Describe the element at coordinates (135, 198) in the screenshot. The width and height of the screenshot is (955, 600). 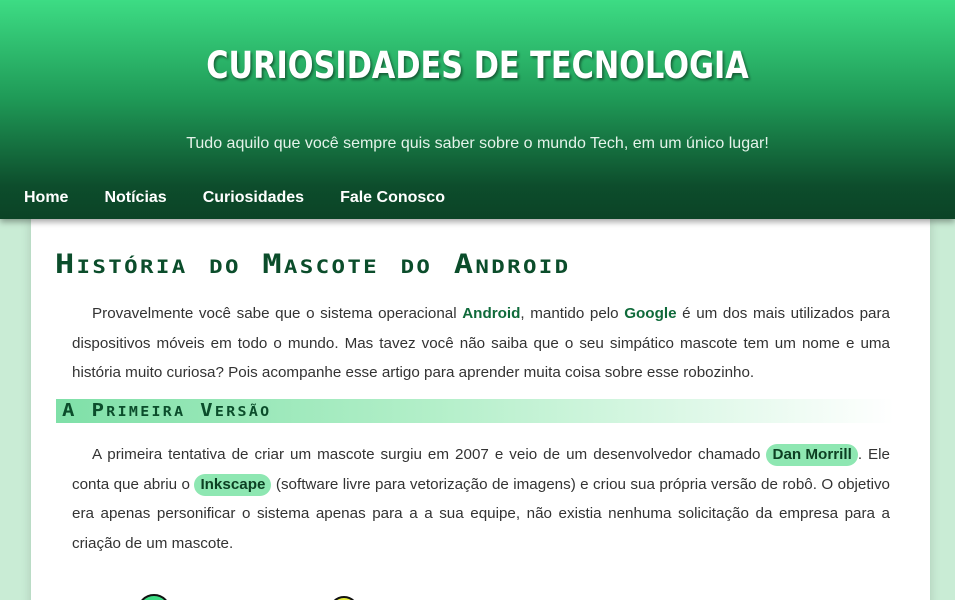
I see `nav-item-noticias: Notícias` at that location.